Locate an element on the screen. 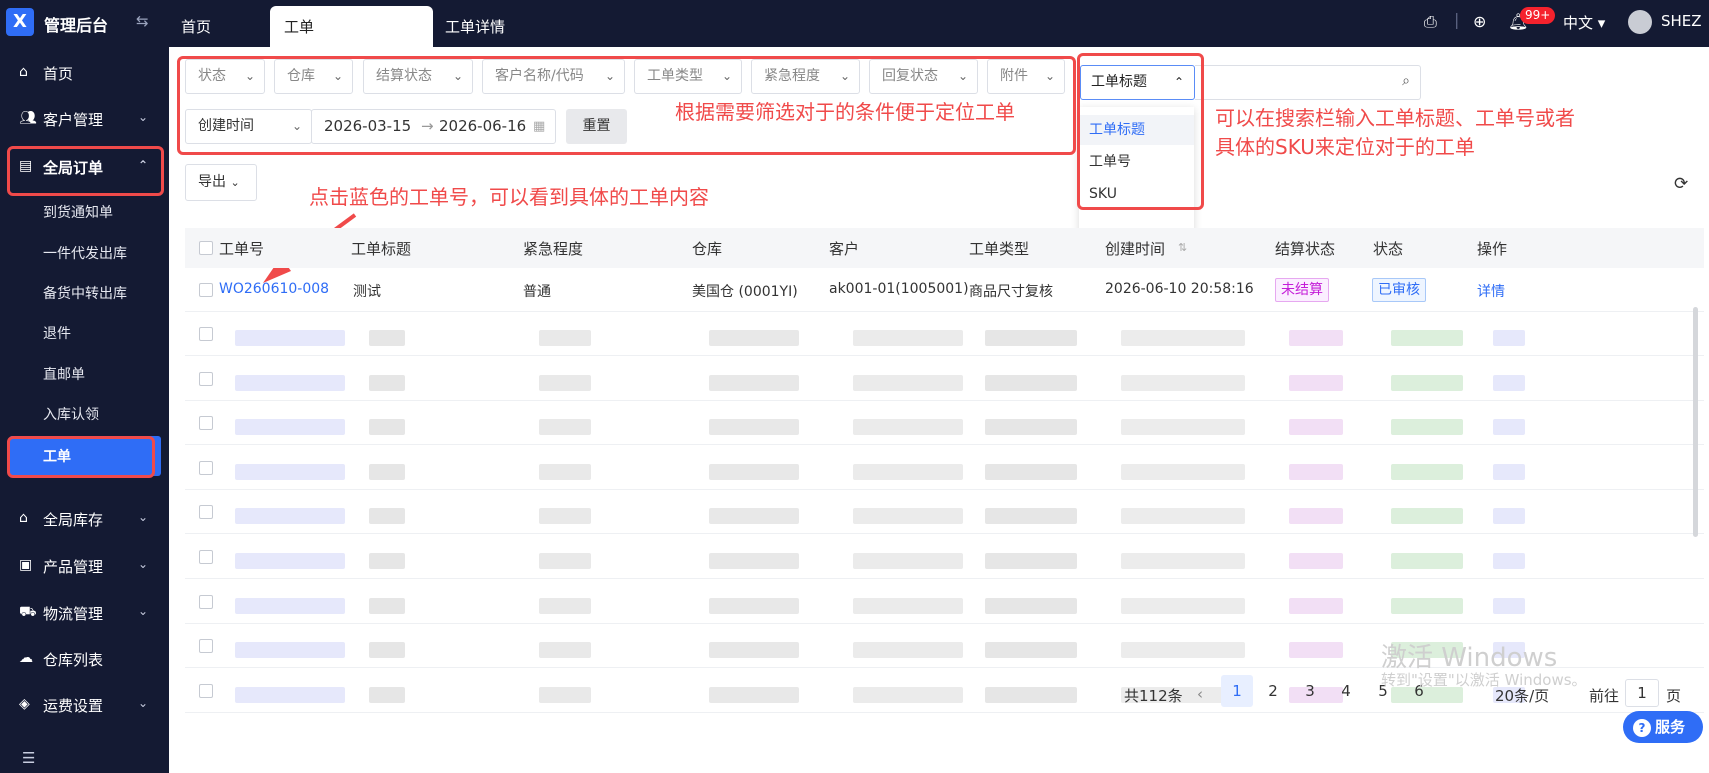  column-header: 操作 is located at coordinates (1492, 249).